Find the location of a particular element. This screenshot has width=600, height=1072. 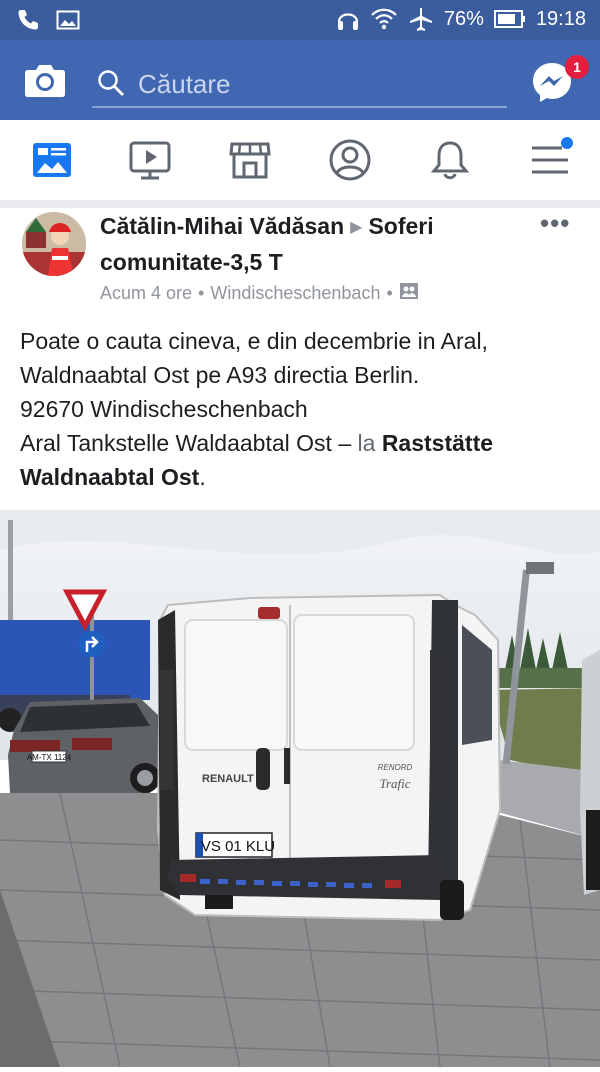

clock: 19:18 is located at coordinates (560, 18).